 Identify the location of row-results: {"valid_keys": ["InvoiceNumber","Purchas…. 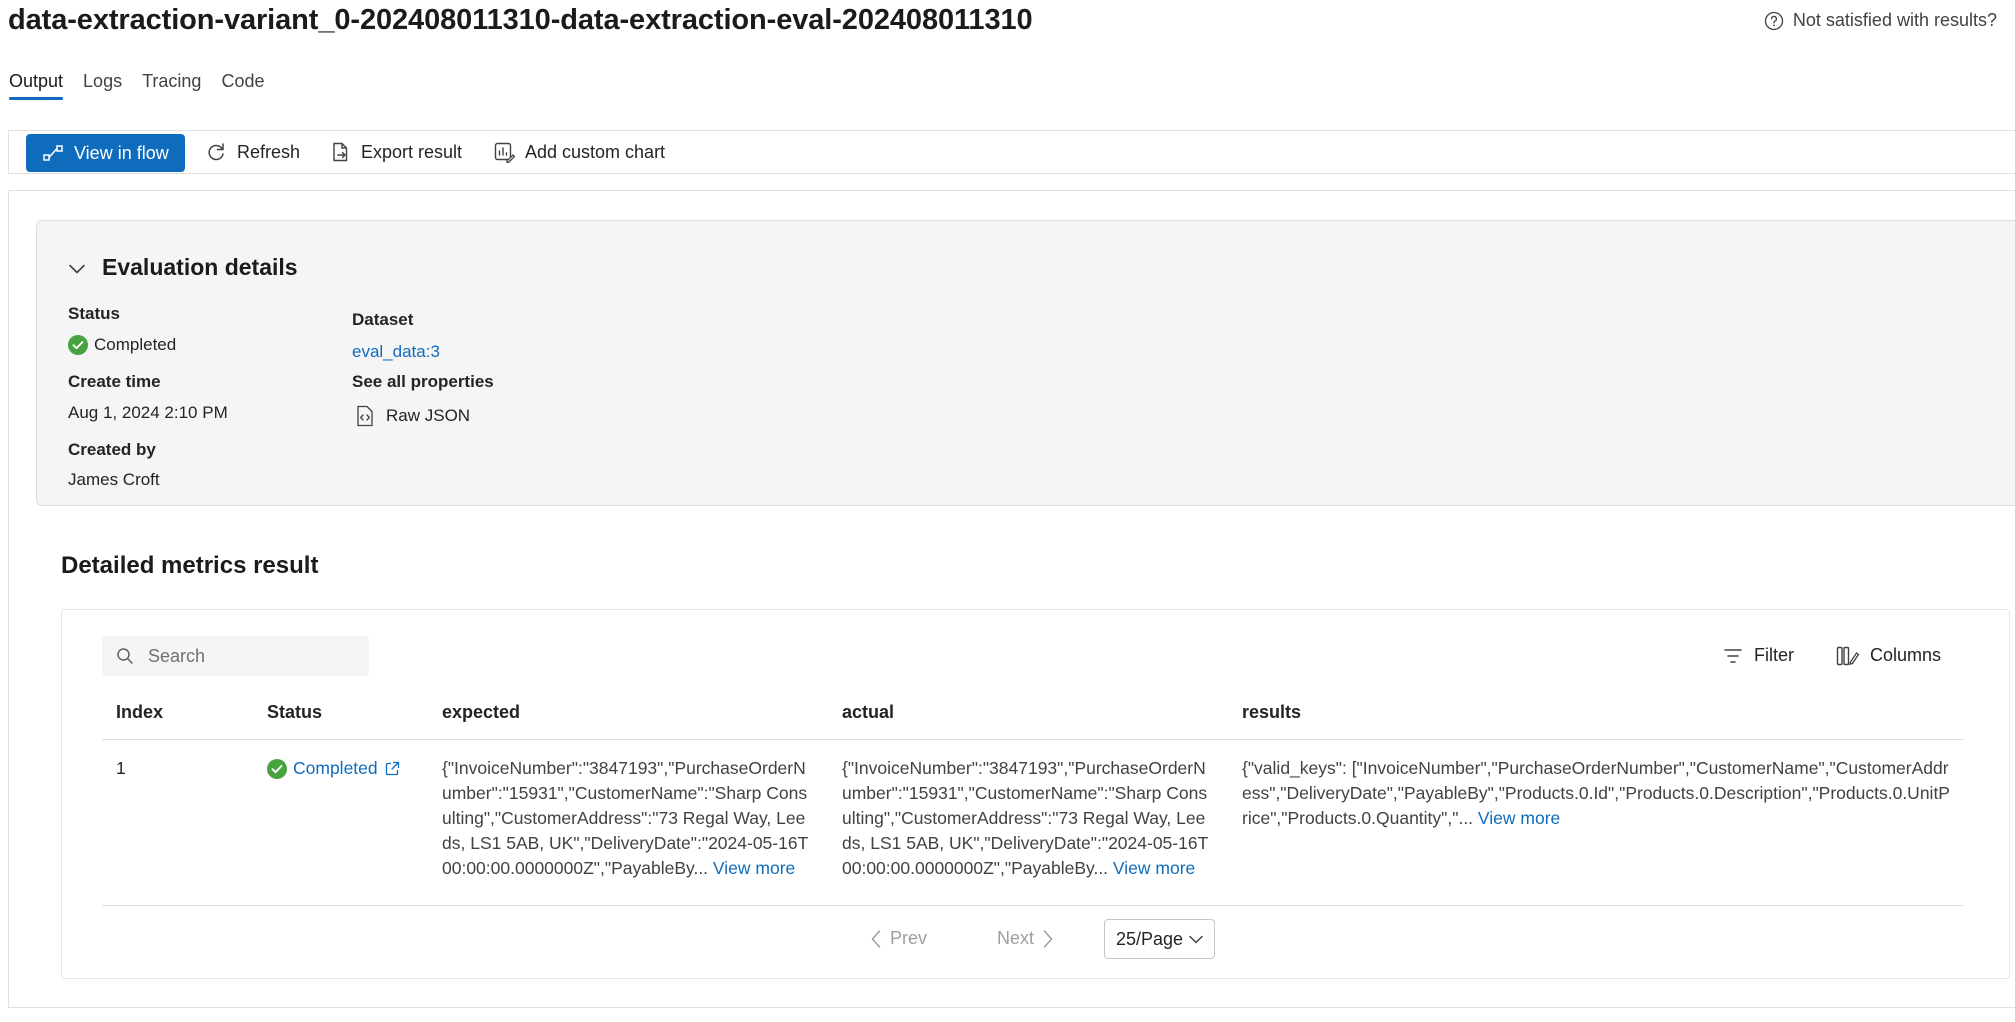
(1598, 793).